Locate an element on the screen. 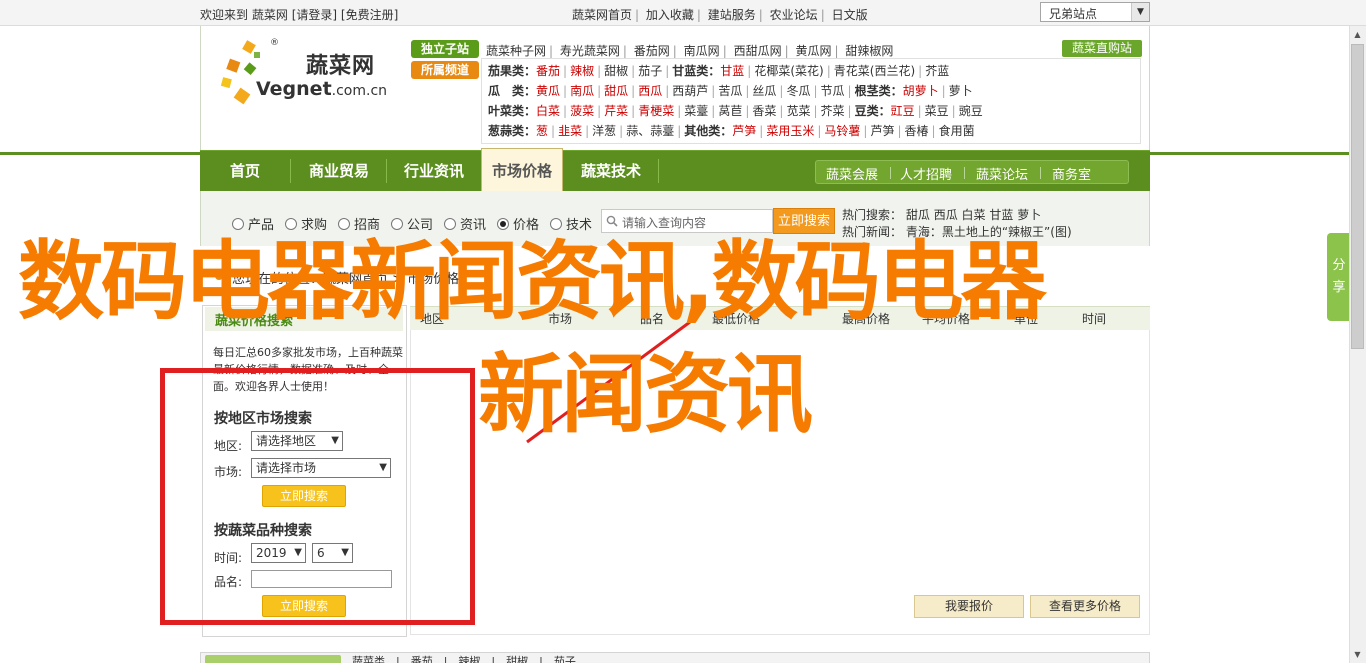 The image size is (1366, 663). nav-home: 首页 is located at coordinates (245, 171).